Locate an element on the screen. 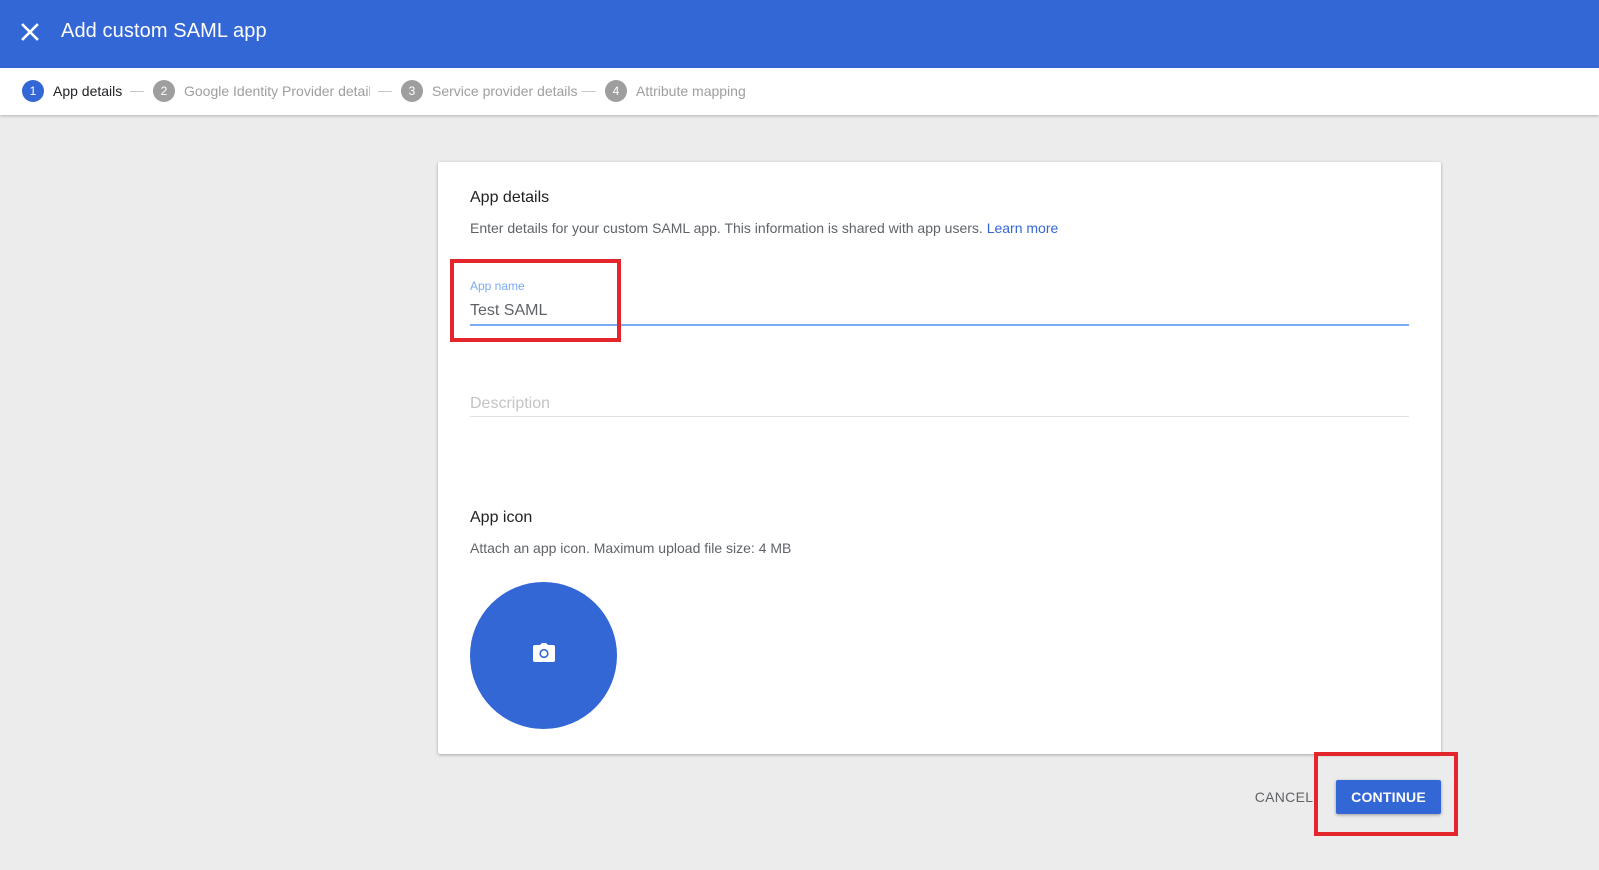 Image resolution: width=1599 pixels, height=870 pixels. app-details-heading: App details is located at coordinates (510, 197).